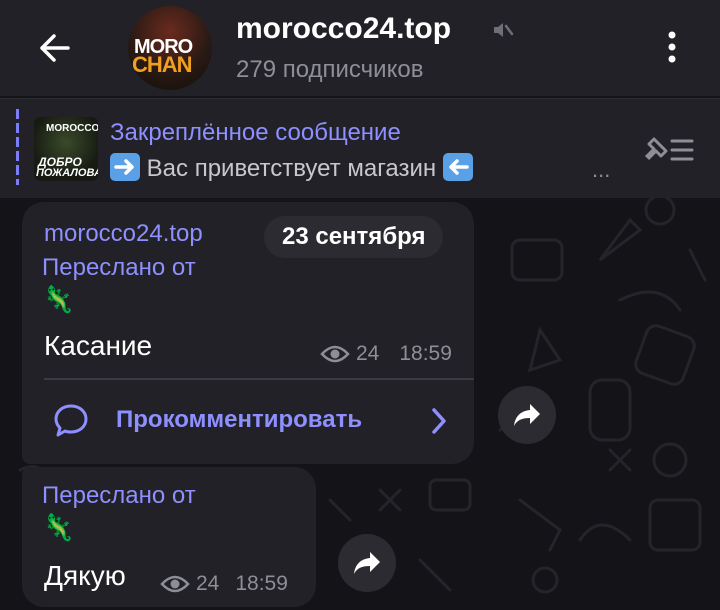 The image size is (720, 610). What do you see at coordinates (439, 421) in the screenshot?
I see `chevron-right-icon` at bounding box center [439, 421].